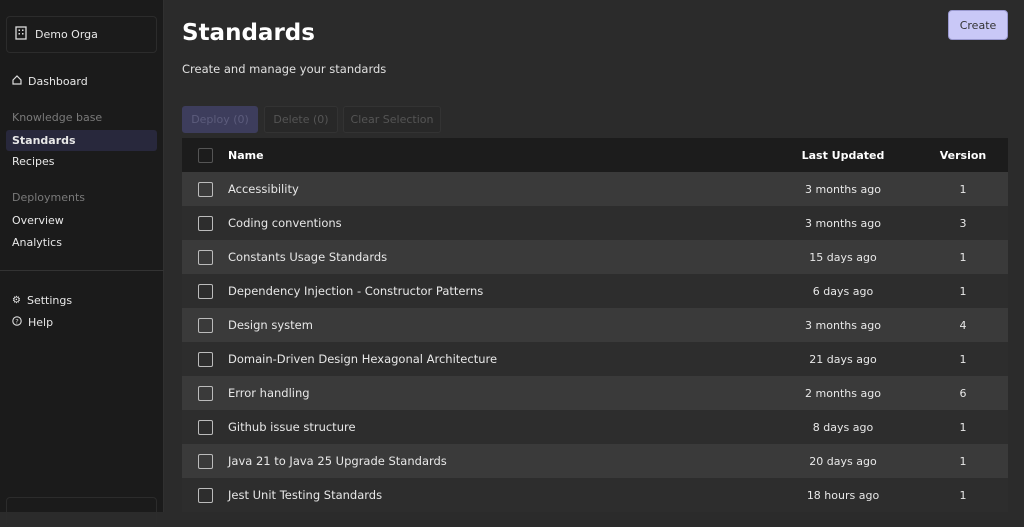 The image size is (1024, 527). Describe the element at coordinates (978, 25) in the screenshot. I see `create-button: Create` at that location.